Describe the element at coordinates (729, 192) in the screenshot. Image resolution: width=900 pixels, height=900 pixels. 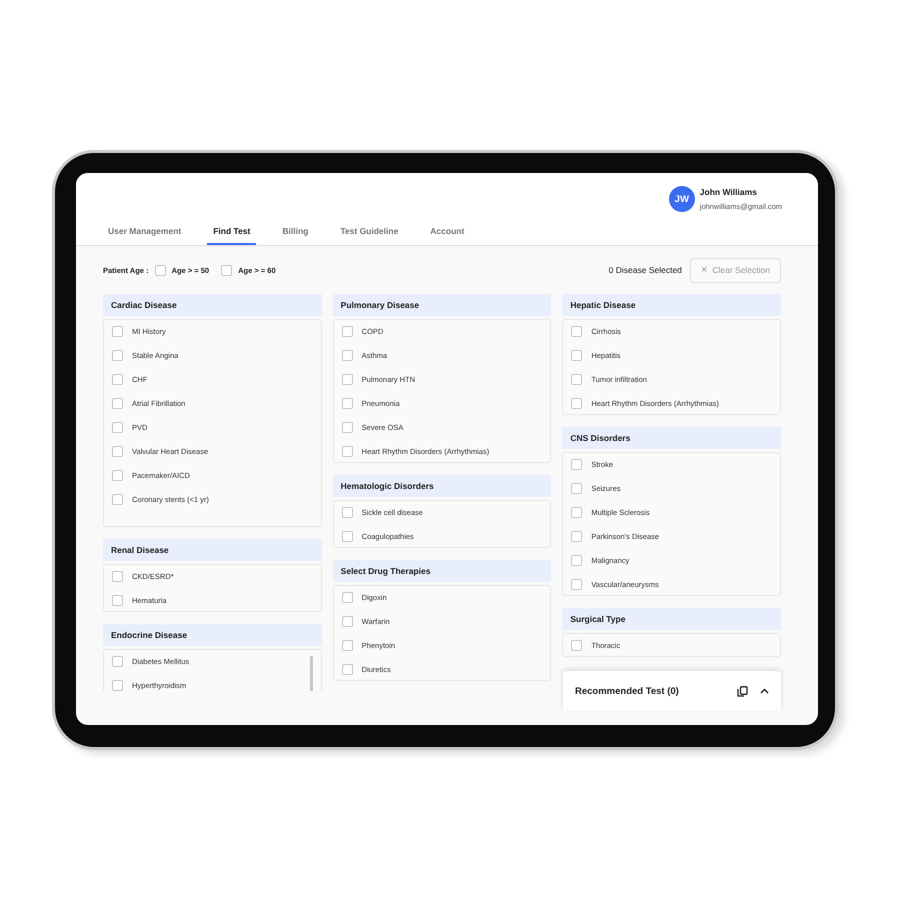
I see `user-name: John Williams` at that location.